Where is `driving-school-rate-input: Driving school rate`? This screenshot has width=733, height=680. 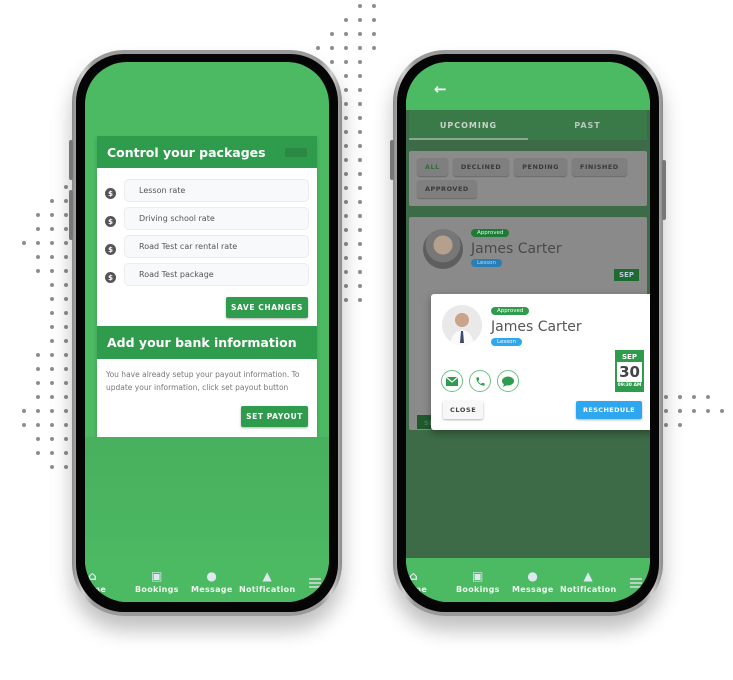
driving-school-rate-input: Driving school rate is located at coordinates (216, 218).